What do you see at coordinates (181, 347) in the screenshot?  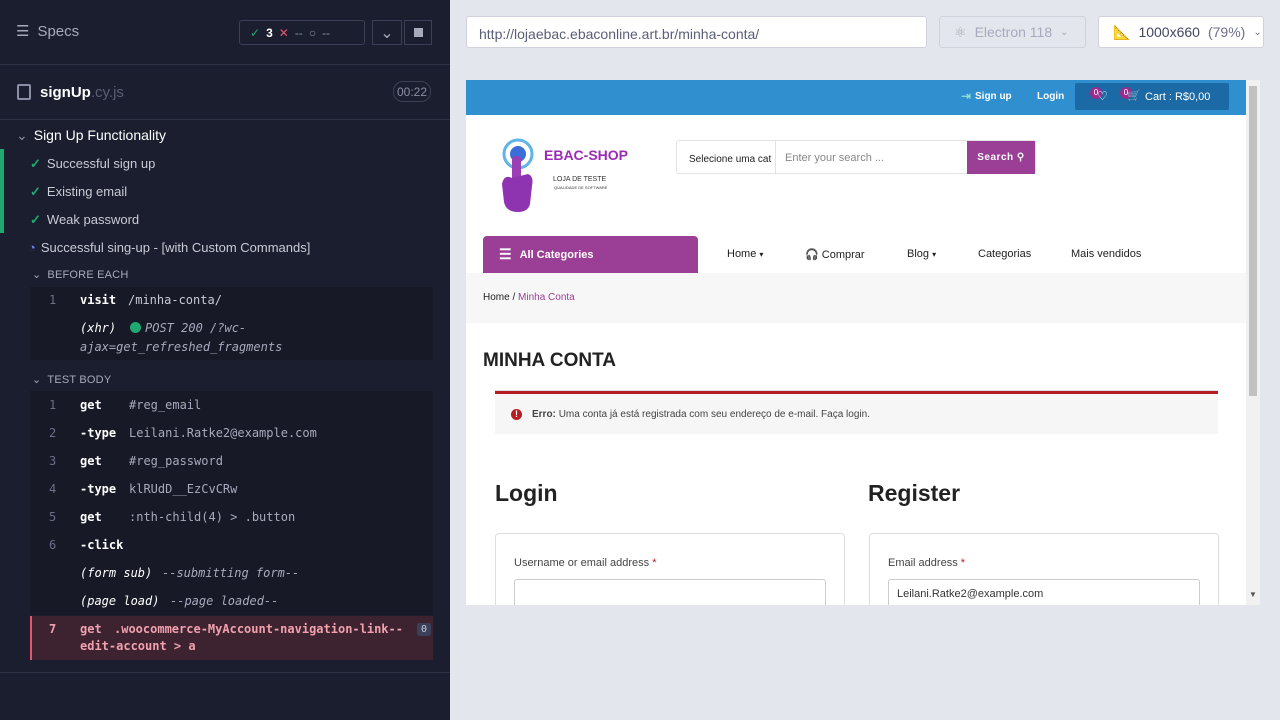 I see `xhr-text-2: ajax=get_refreshed_fragments` at bounding box center [181, 347].